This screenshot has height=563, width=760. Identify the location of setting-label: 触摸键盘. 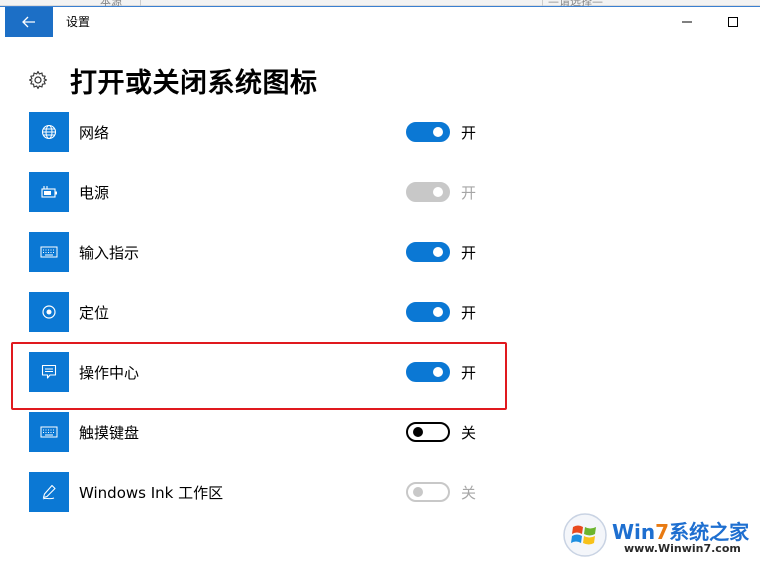
(109, 433).